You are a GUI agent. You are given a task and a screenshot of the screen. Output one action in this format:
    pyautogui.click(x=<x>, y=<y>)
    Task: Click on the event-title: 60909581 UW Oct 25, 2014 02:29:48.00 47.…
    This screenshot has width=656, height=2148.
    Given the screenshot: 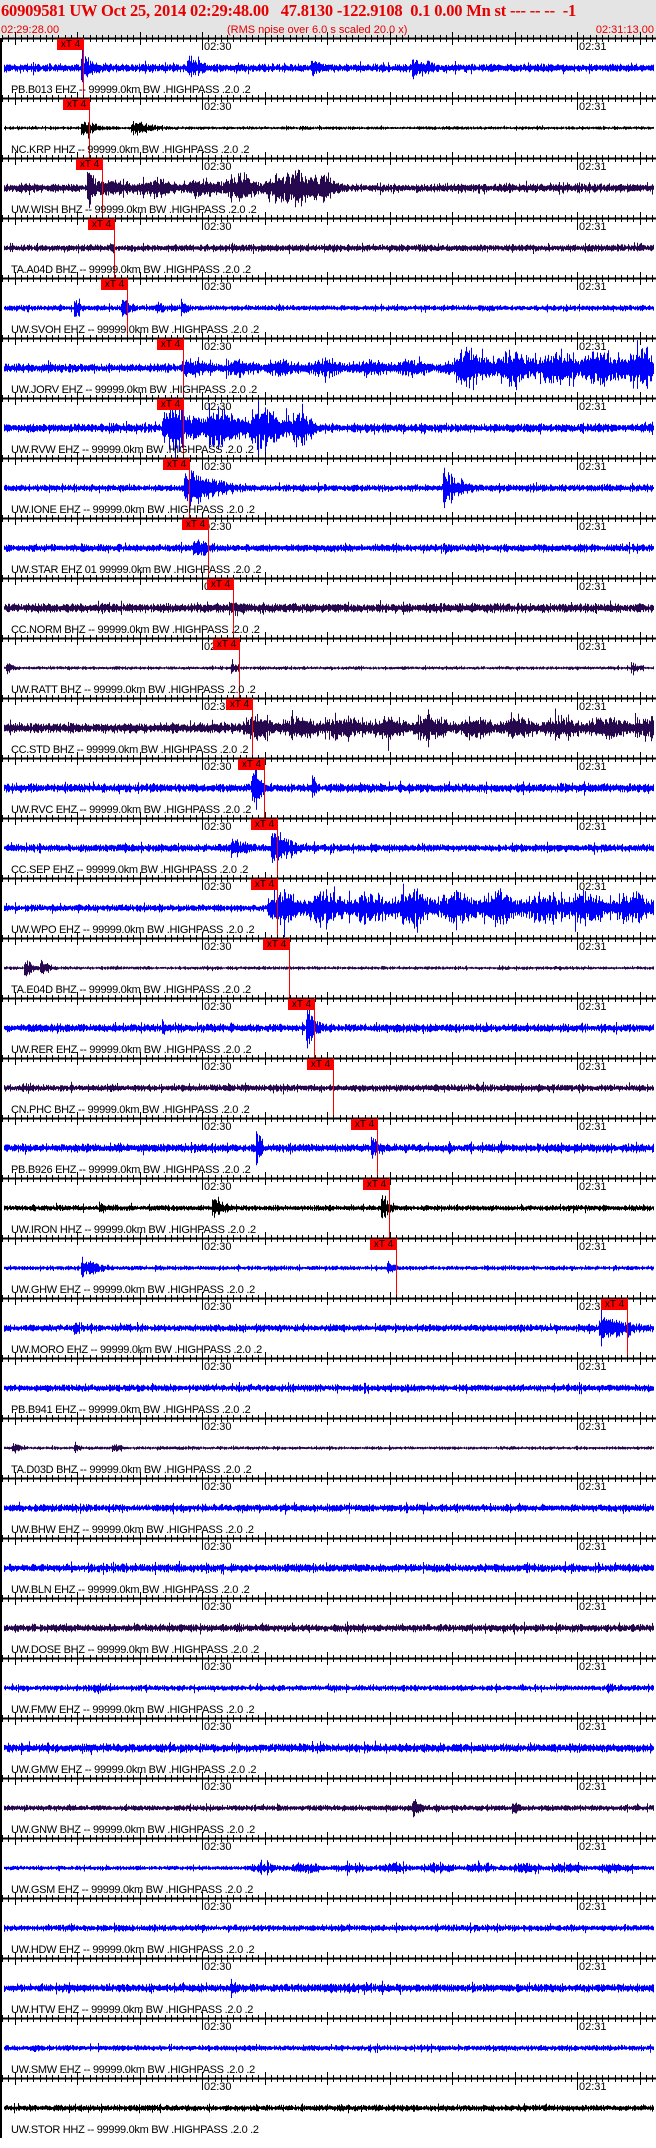 What is the action you would take?
    pyautogui.click(x=289, y=10)
    